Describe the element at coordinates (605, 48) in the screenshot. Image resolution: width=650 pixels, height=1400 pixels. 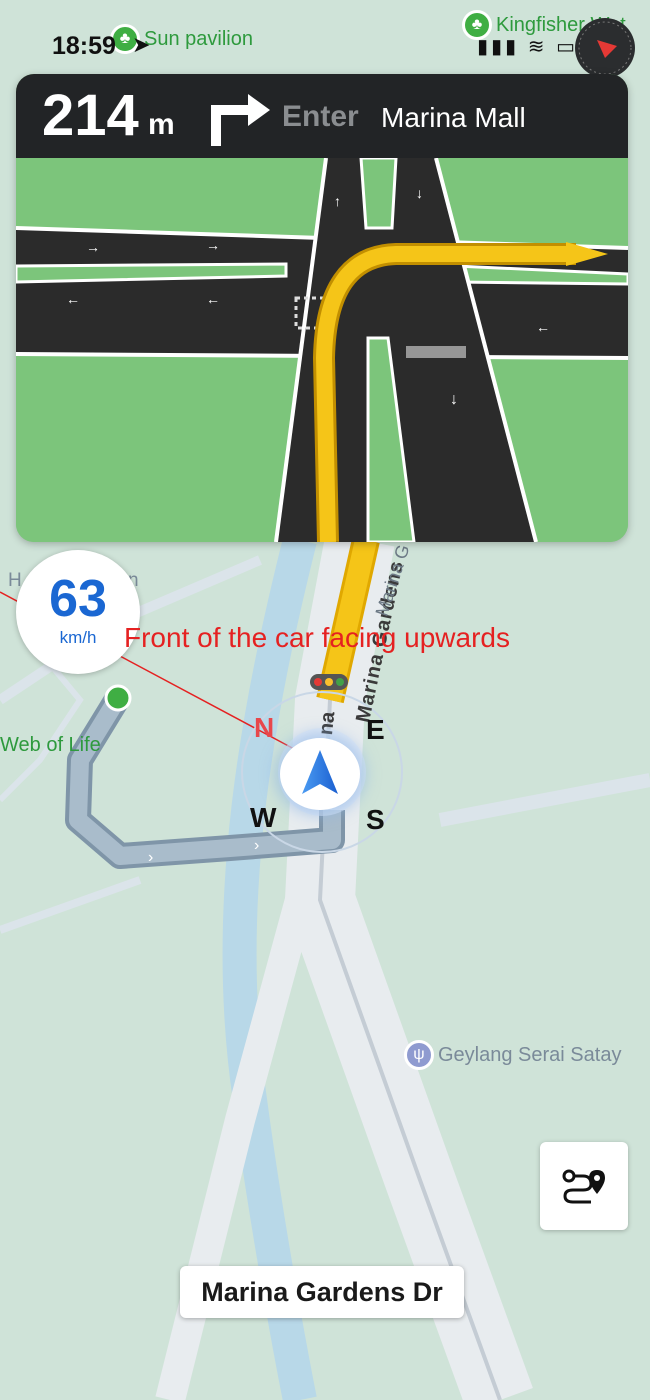
I see `compass-mini-icon` at that location.